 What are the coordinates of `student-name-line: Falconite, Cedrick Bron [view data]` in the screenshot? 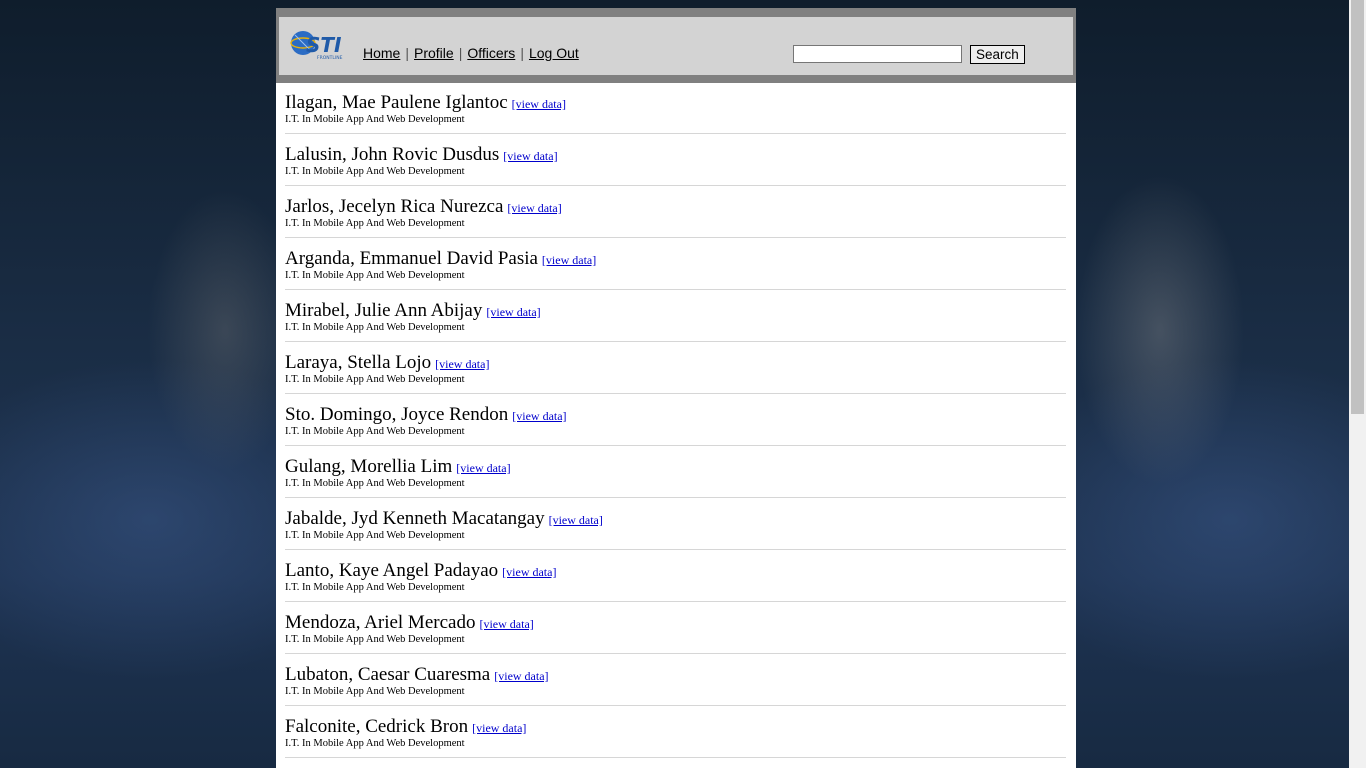 It's located at (405, 727).